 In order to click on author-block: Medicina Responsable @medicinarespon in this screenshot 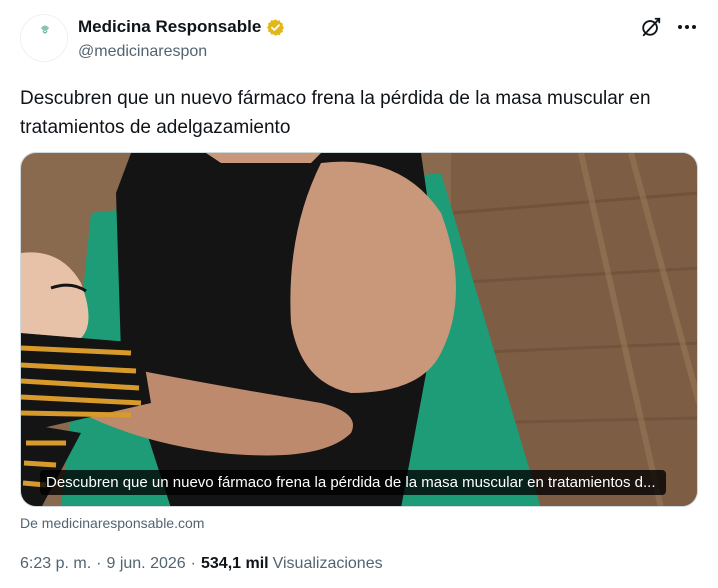, I will do `click(181, 38)`.